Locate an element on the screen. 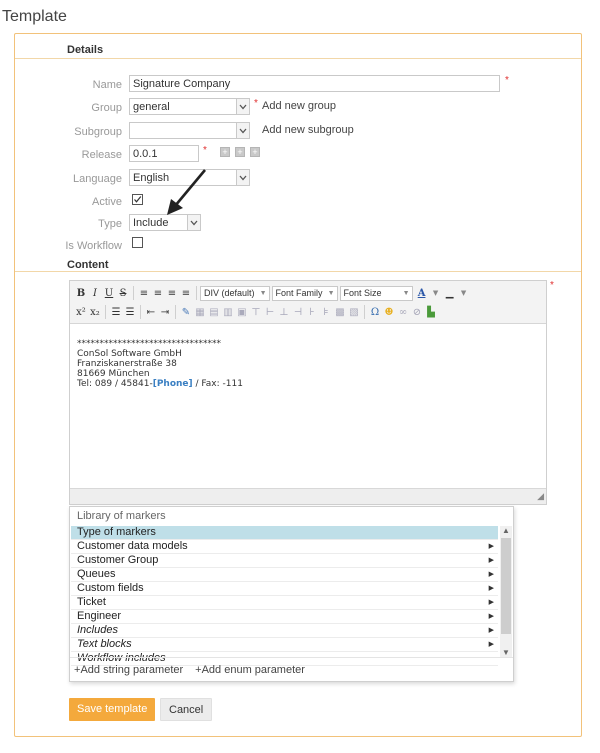  delete-column-icon: ⊧ is located at coordinates (326, 312).